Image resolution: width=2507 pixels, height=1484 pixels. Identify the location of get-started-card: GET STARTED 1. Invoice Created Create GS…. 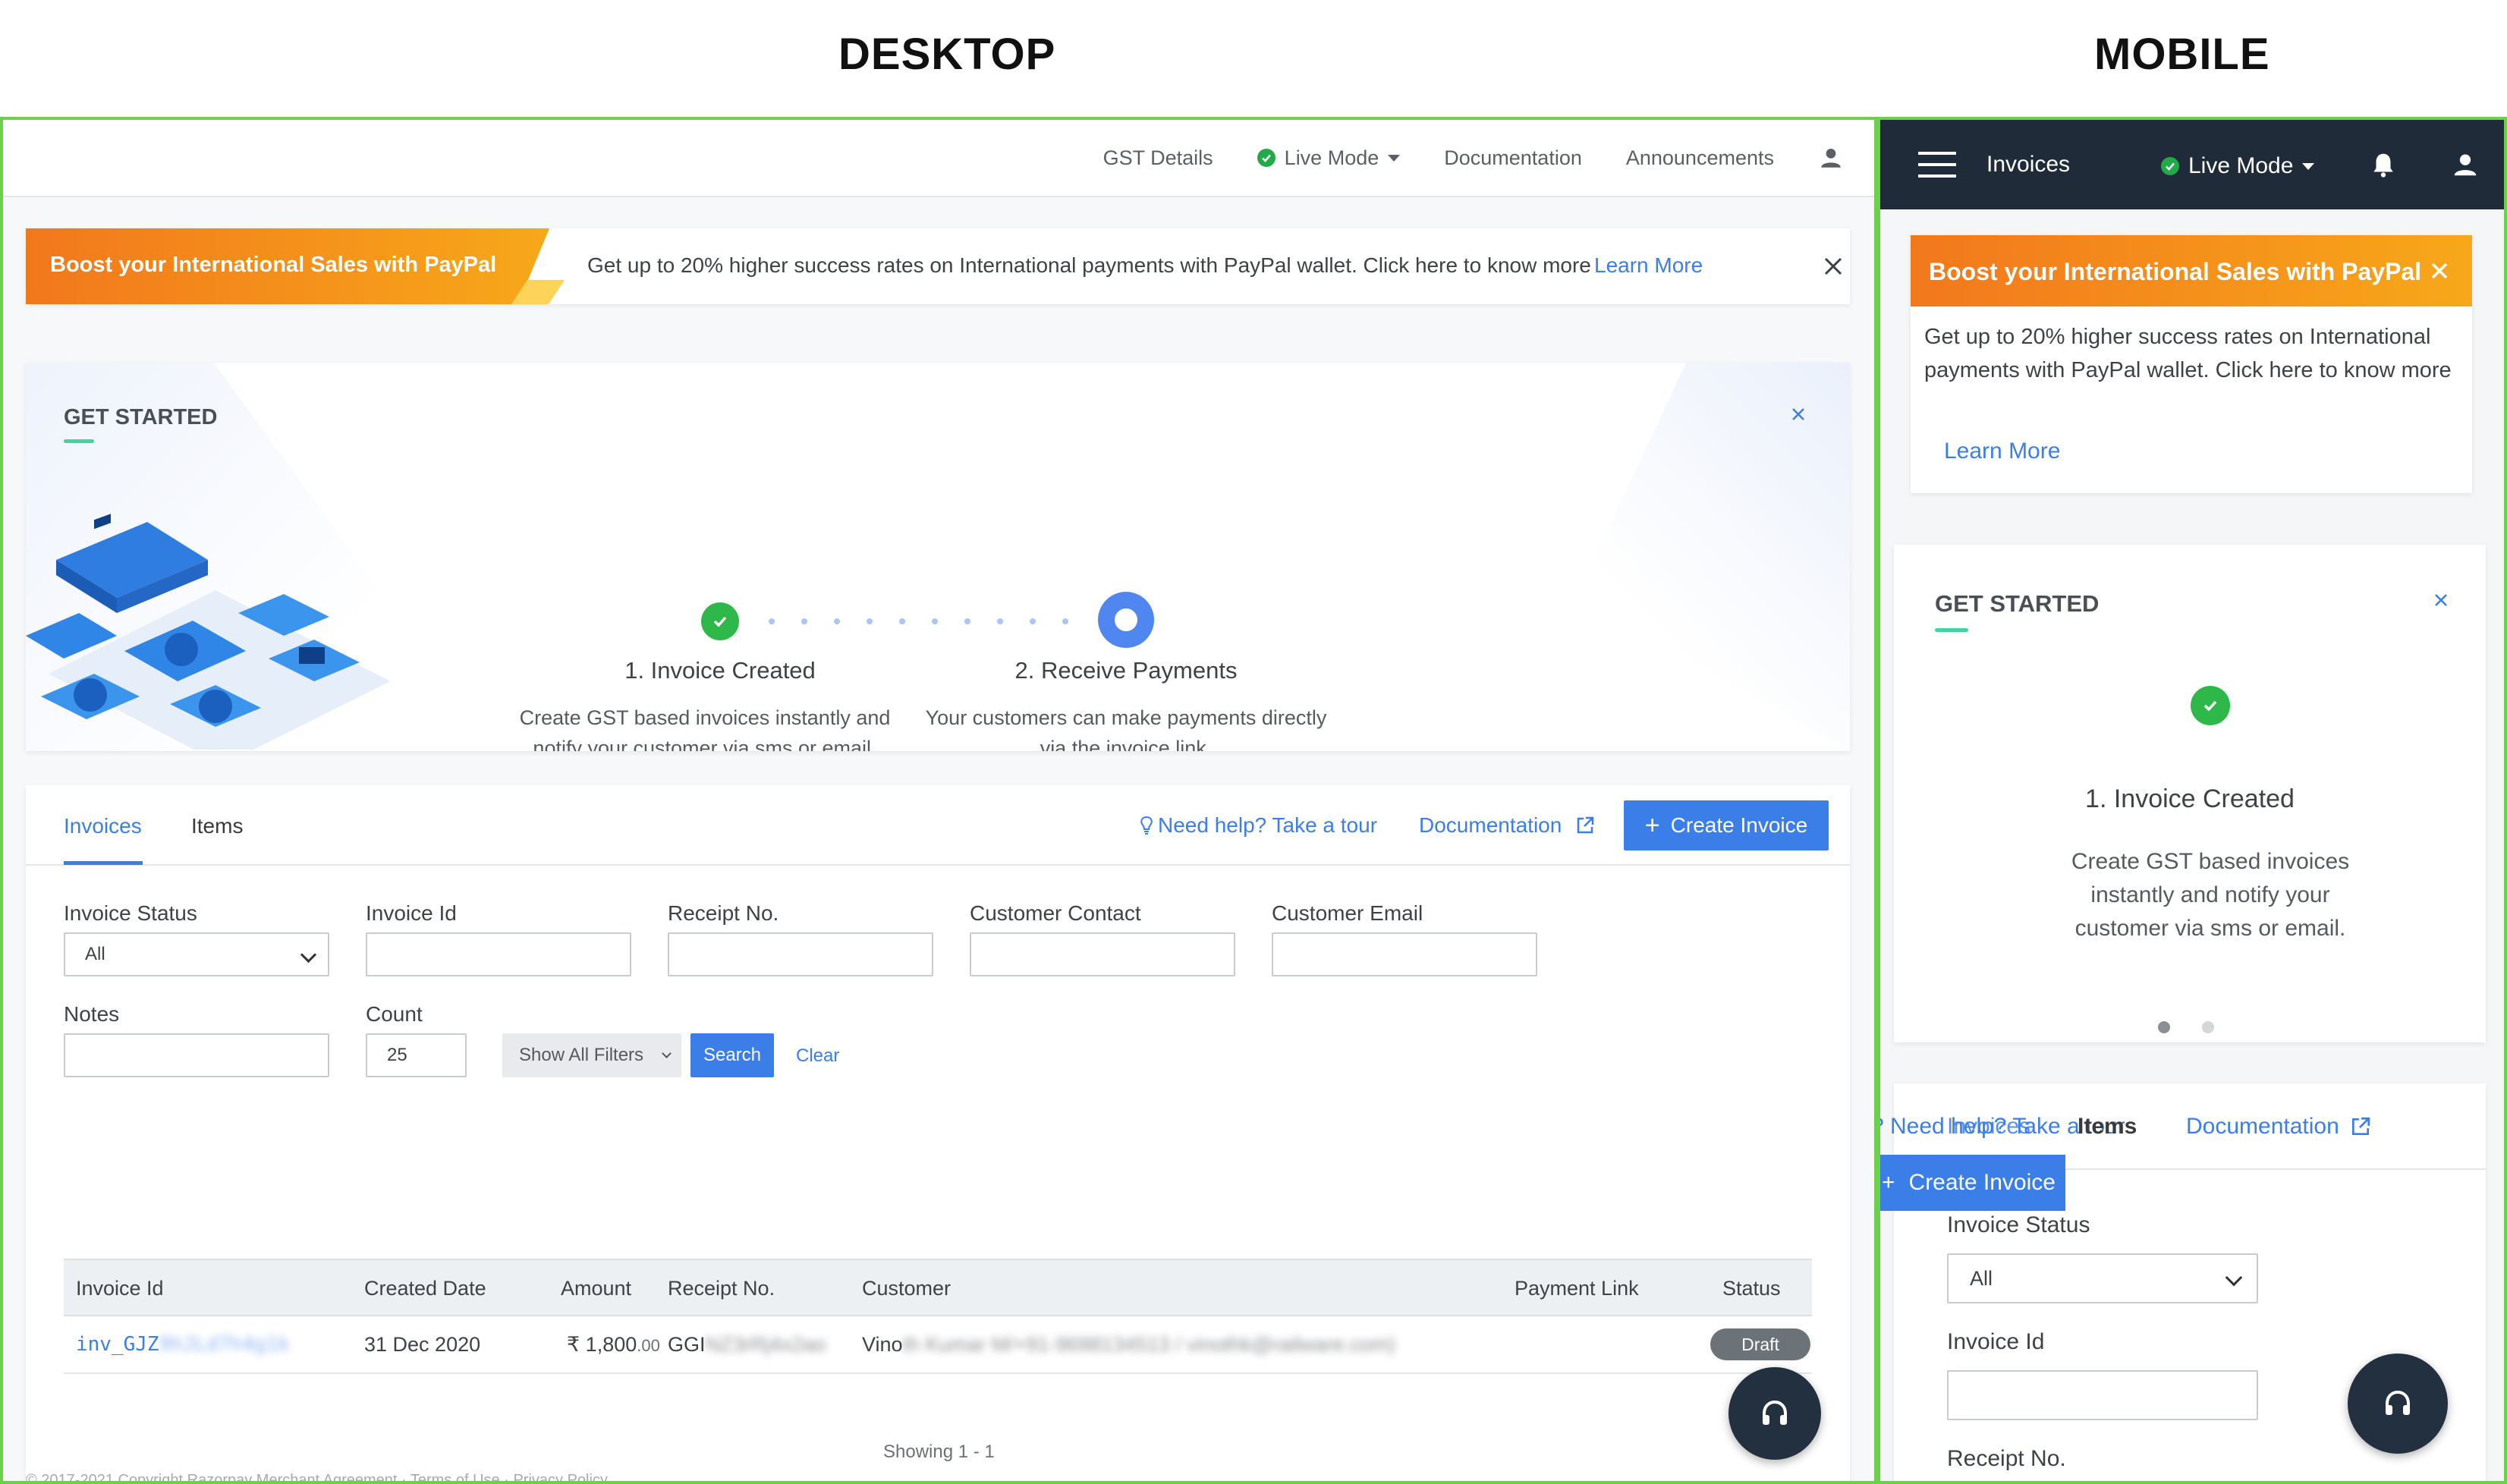
(2190, 793).